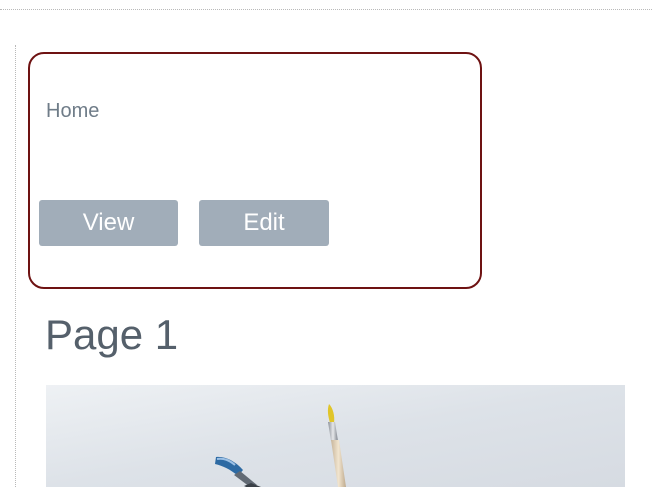 The image size is (652, 487). What do you see at coordinates (73, 111) in the screenshot?
I see `menu-title: Home` at bounding box center [73, 111].